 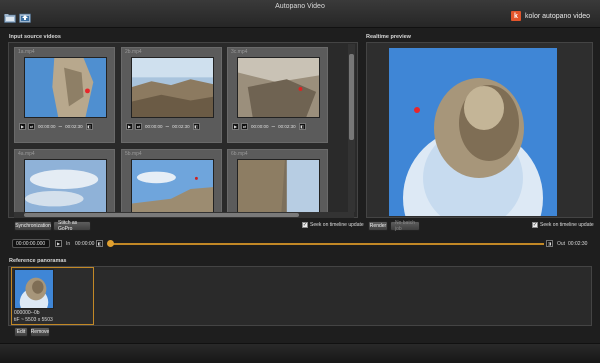 I want to click on panorama-preview, so click(x=473, y=132).